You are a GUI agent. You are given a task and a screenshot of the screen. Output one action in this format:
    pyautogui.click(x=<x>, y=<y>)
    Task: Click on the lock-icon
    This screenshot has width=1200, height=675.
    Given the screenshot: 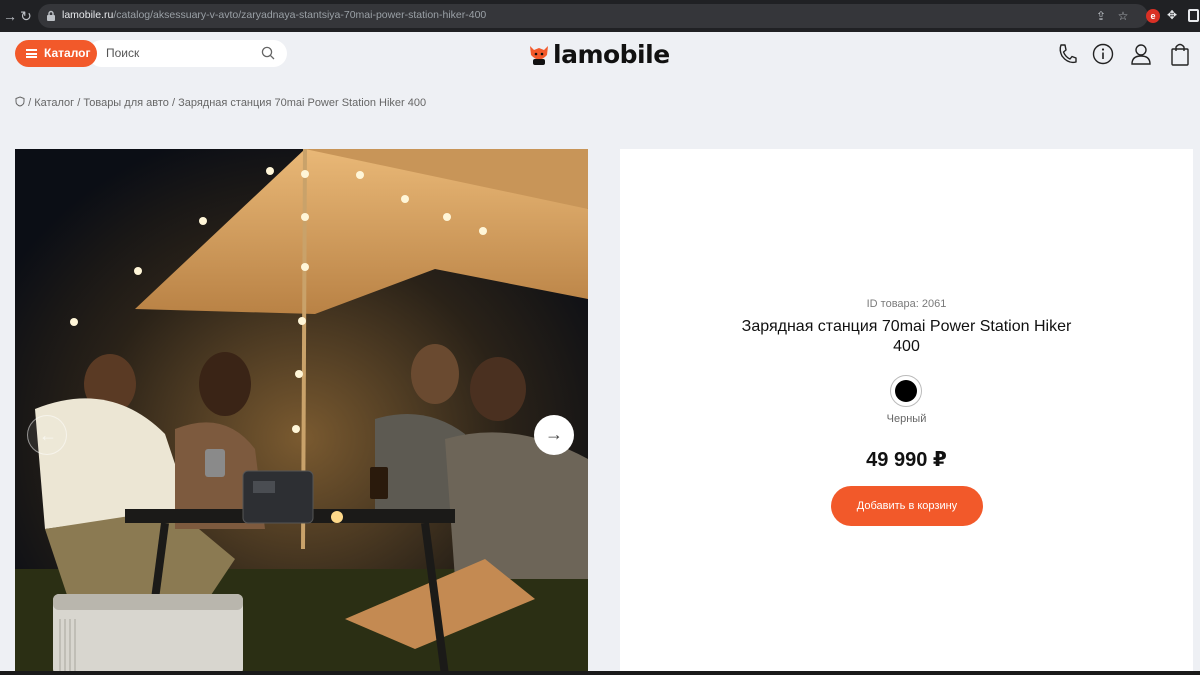 What is the action you would take?
    pyautogui.click(x=51, y=15)
    